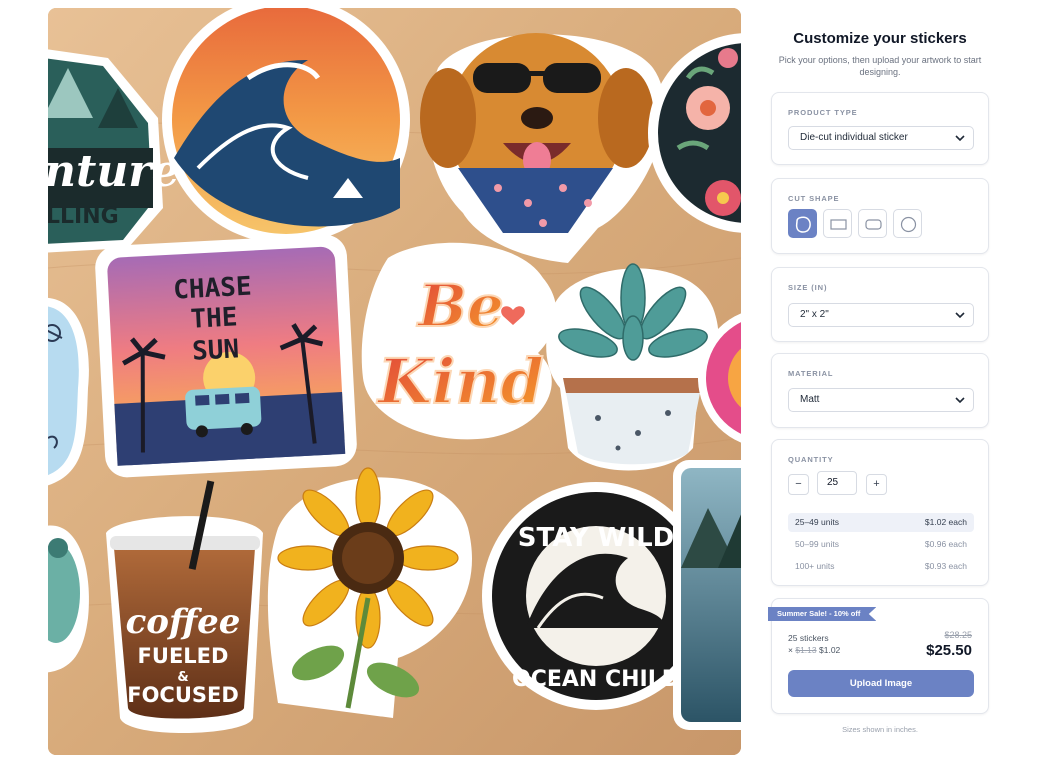 Image resolution: width=1039 pixels, height=759 pixels. I want to click on sticker-text-ocean-child: OCEAN CHILD, so click(596, 679).